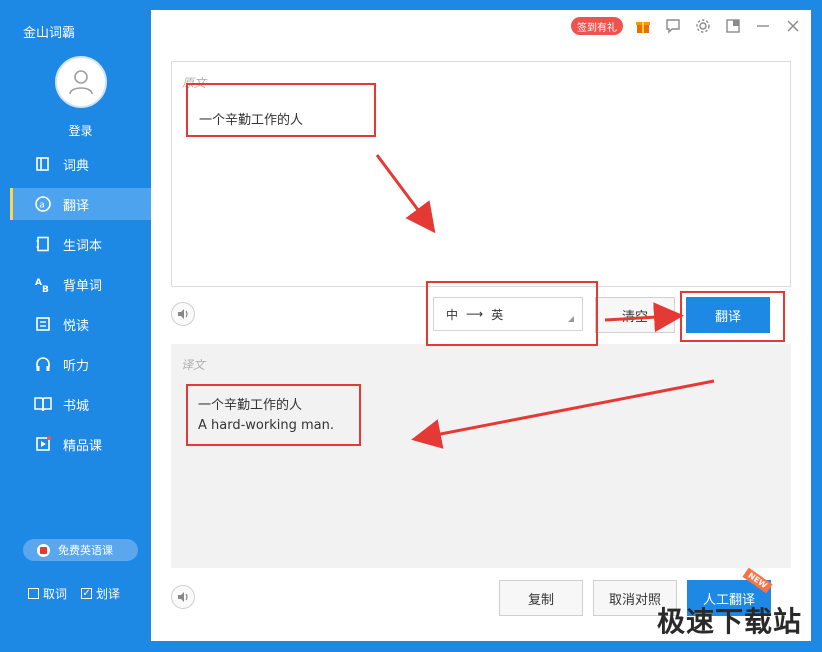 Image resolution: width=822 pixels, height=652 pixels. Describe the element at coordinates (405, 194) in the screenshot. I see `annotation-arrow-down` at that location.